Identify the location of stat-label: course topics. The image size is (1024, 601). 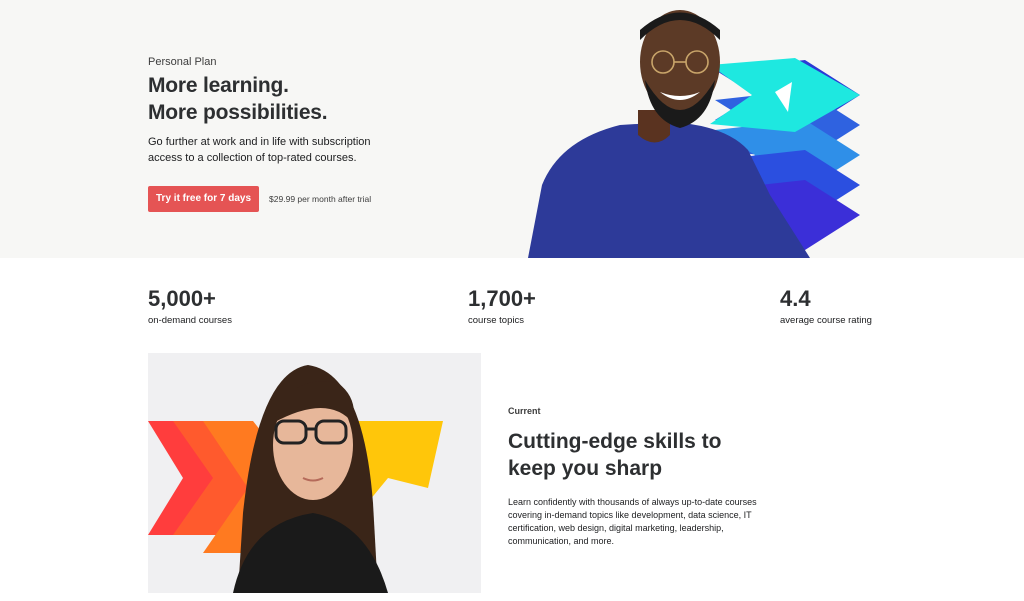
(496, 320).